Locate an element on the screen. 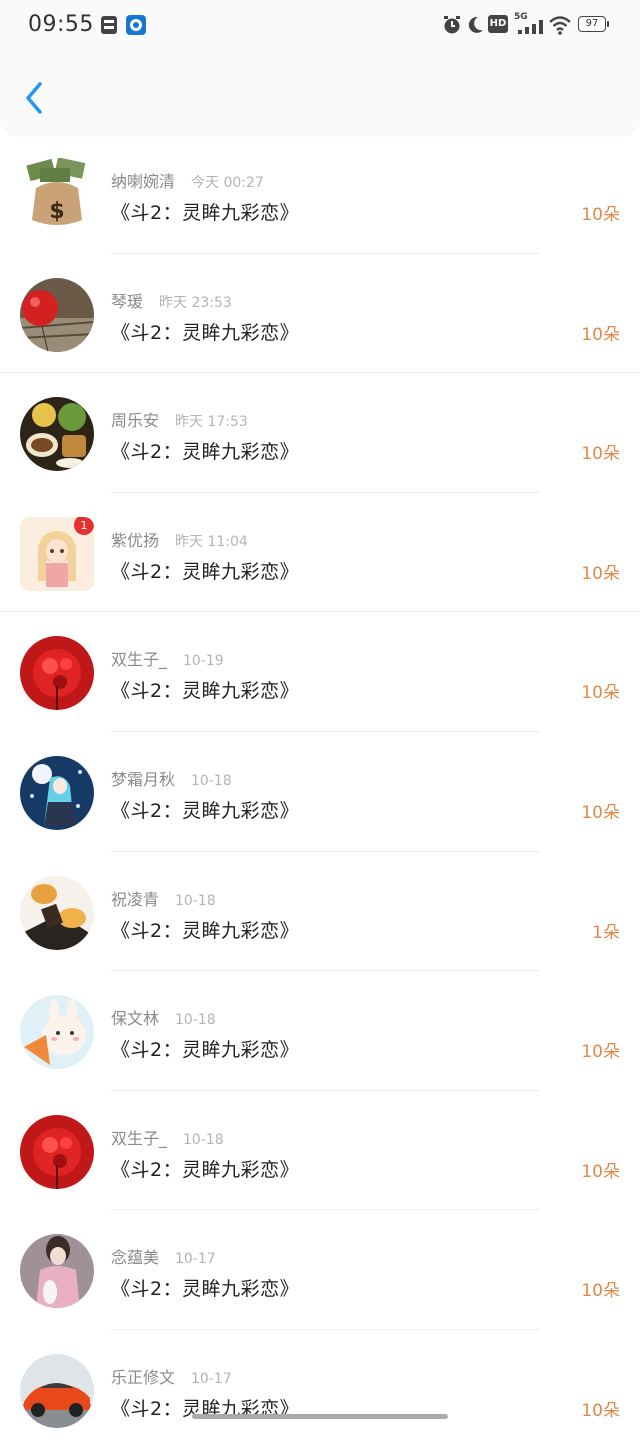  alarm-icon is located at coordinates (452, 25).